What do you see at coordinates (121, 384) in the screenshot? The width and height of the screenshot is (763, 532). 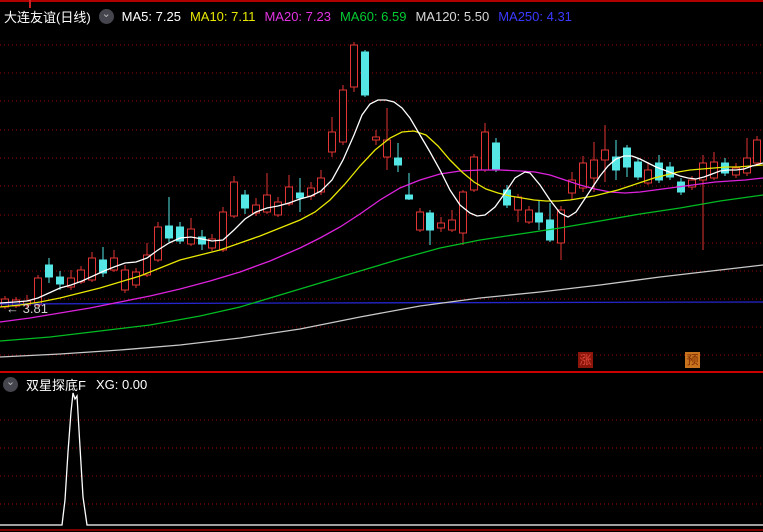 I see `indicator-value: XG: 0.00` at bounding box center [121, 384].